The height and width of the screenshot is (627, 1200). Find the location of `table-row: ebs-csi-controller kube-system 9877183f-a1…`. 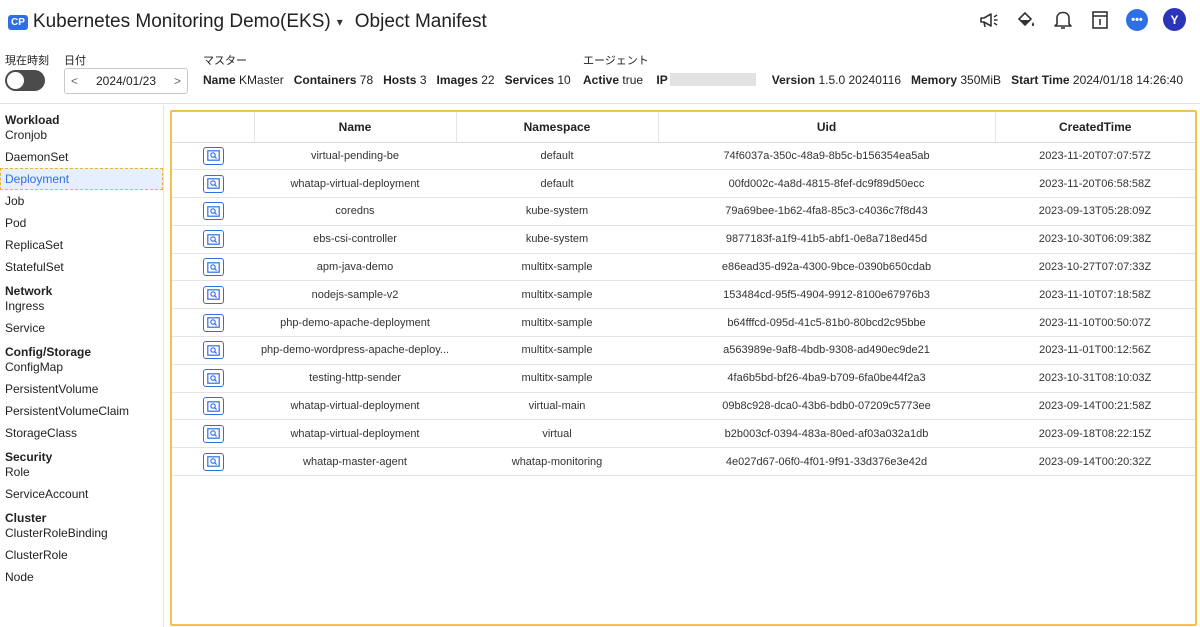

table-row: ebs-csi-controller kube-system 9877183f-a1… is located at coordinates (683, 239).